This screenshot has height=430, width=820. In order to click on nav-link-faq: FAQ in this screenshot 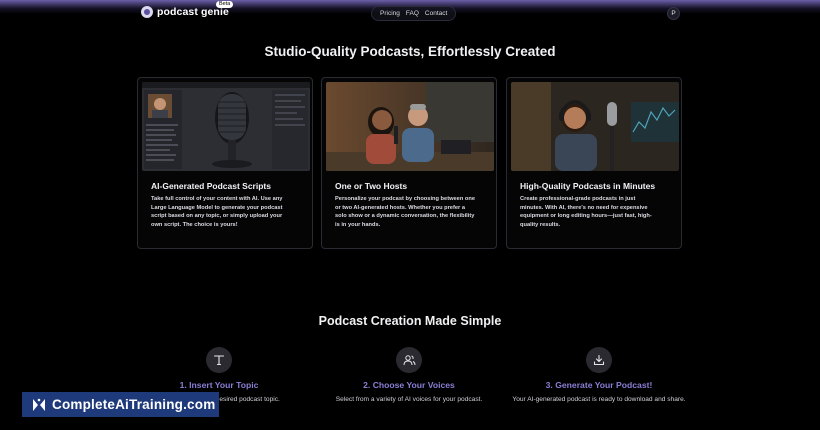, I will do `click(412, 13)`.